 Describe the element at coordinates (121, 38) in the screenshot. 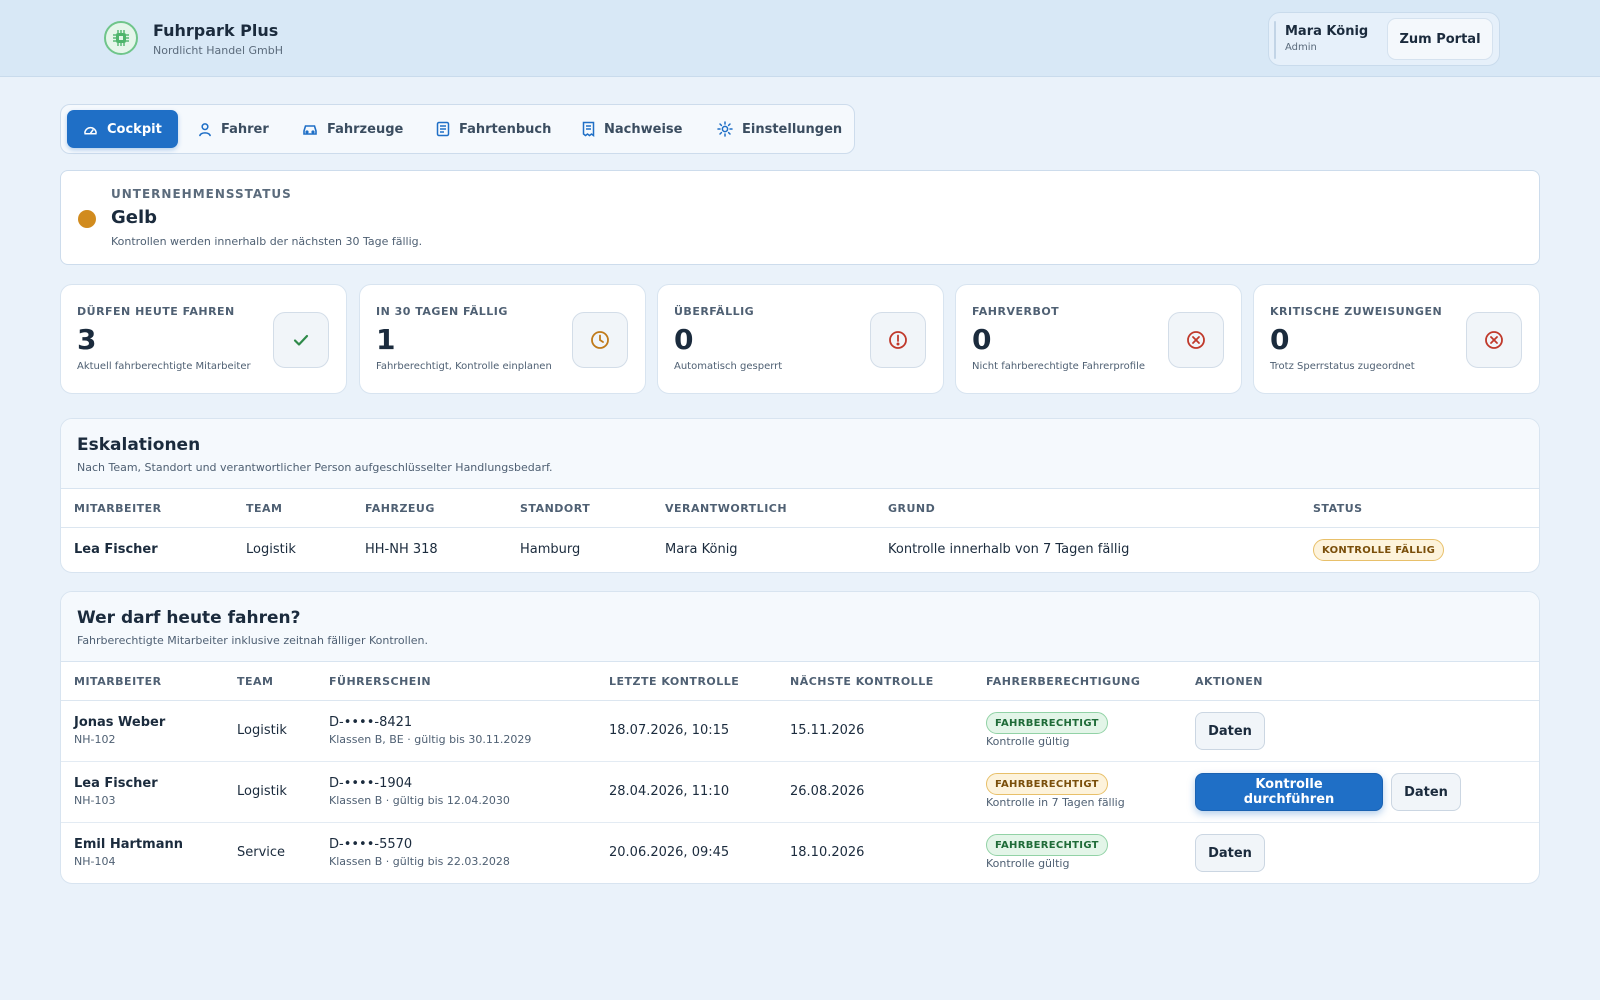

I see `steering-chip-icon` at that location.